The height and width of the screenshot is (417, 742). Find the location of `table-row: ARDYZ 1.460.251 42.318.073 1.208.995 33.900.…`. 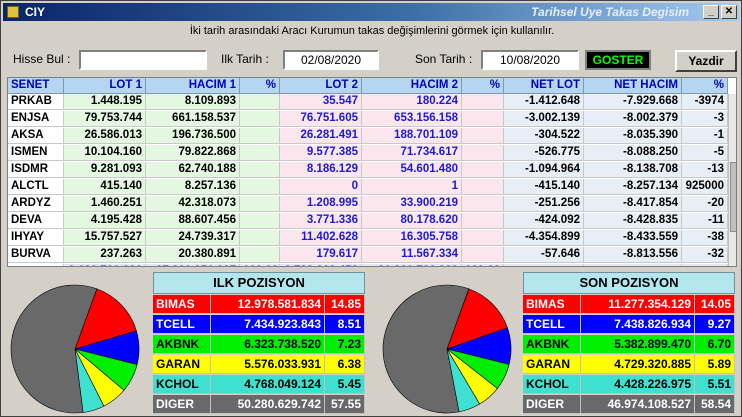

table-row: ARDYZ 1.460.251 42.318.073 1.208.995 33.900.… is located at coordinates (372, 204).